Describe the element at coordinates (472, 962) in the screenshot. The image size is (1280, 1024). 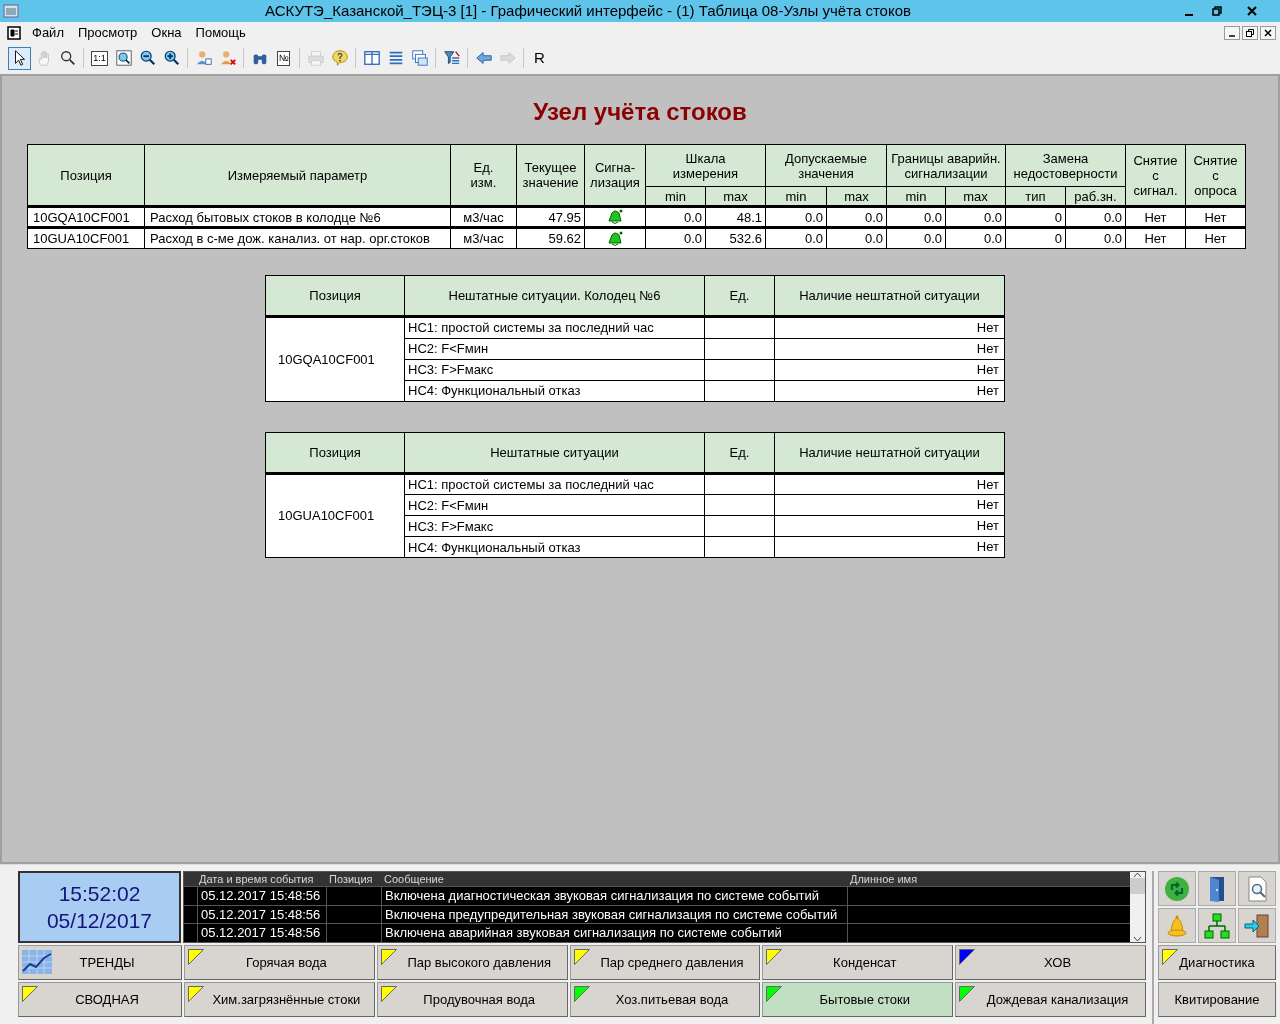
I see `nav-button: Пар высокого давления` at that location.